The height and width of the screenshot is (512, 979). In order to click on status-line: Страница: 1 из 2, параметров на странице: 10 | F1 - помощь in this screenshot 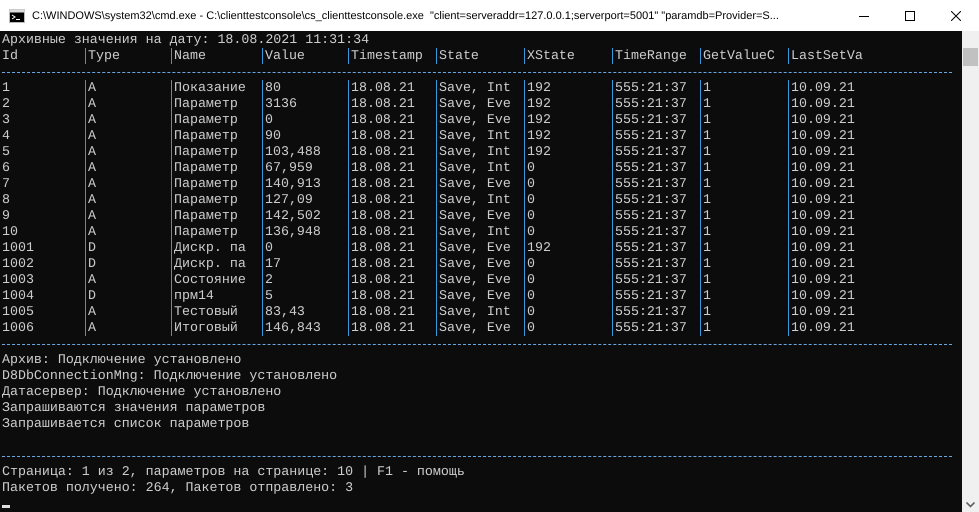, I will do `click(234, 472)`.